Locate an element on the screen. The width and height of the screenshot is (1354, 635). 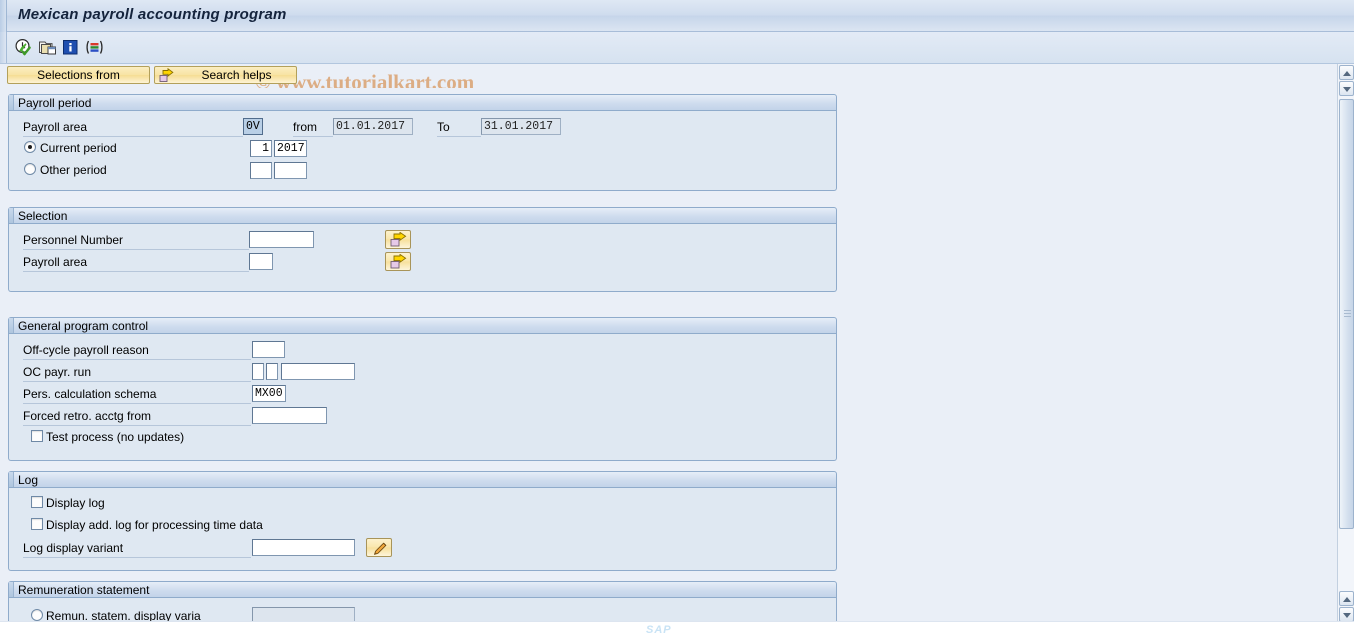
application-toolbar: © www.tutorialkart.com is located at coordinates (677, 63).